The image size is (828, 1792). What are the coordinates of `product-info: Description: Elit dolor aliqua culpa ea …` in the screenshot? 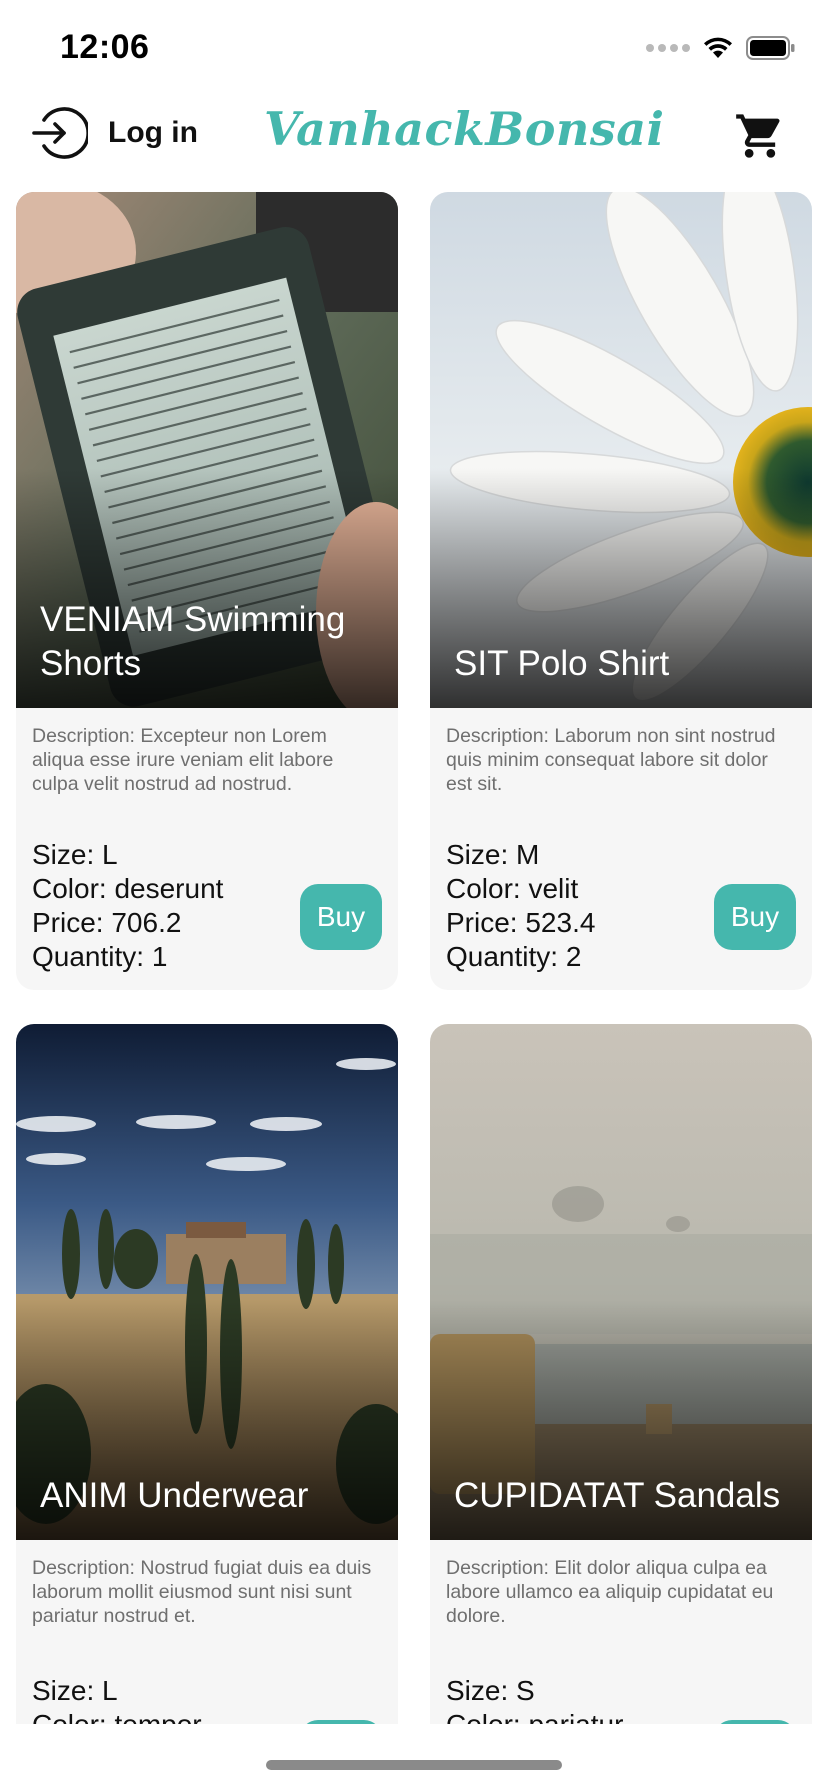 It's located at (621, 1632).